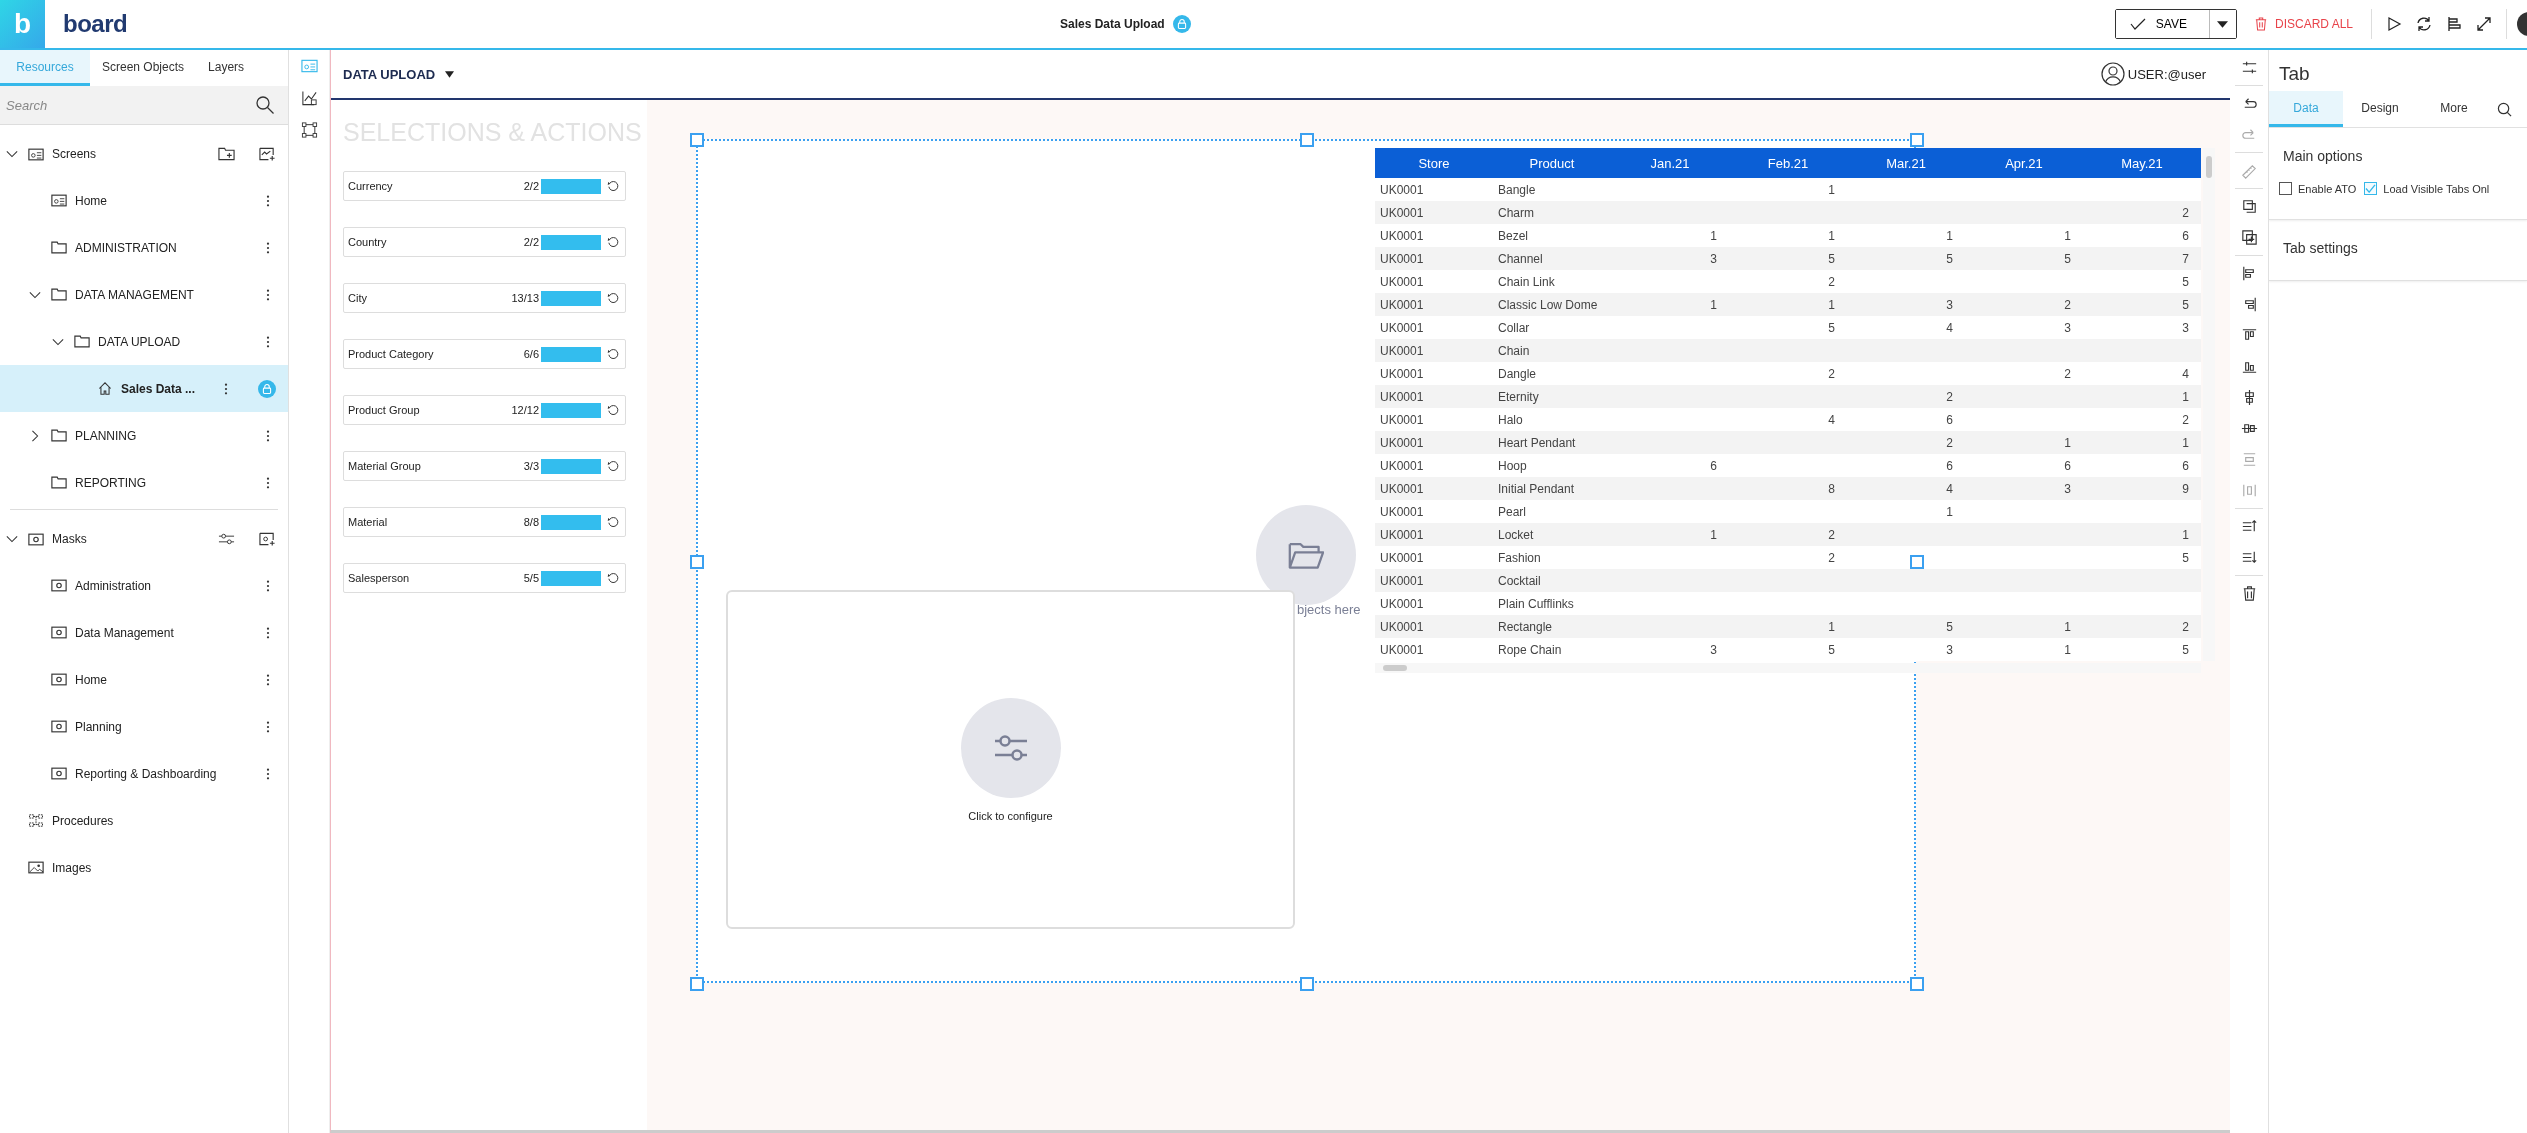  Describe the element at coordinates (2185, 534) in the screenshot. I see `table-cell-text: 1` at that location.